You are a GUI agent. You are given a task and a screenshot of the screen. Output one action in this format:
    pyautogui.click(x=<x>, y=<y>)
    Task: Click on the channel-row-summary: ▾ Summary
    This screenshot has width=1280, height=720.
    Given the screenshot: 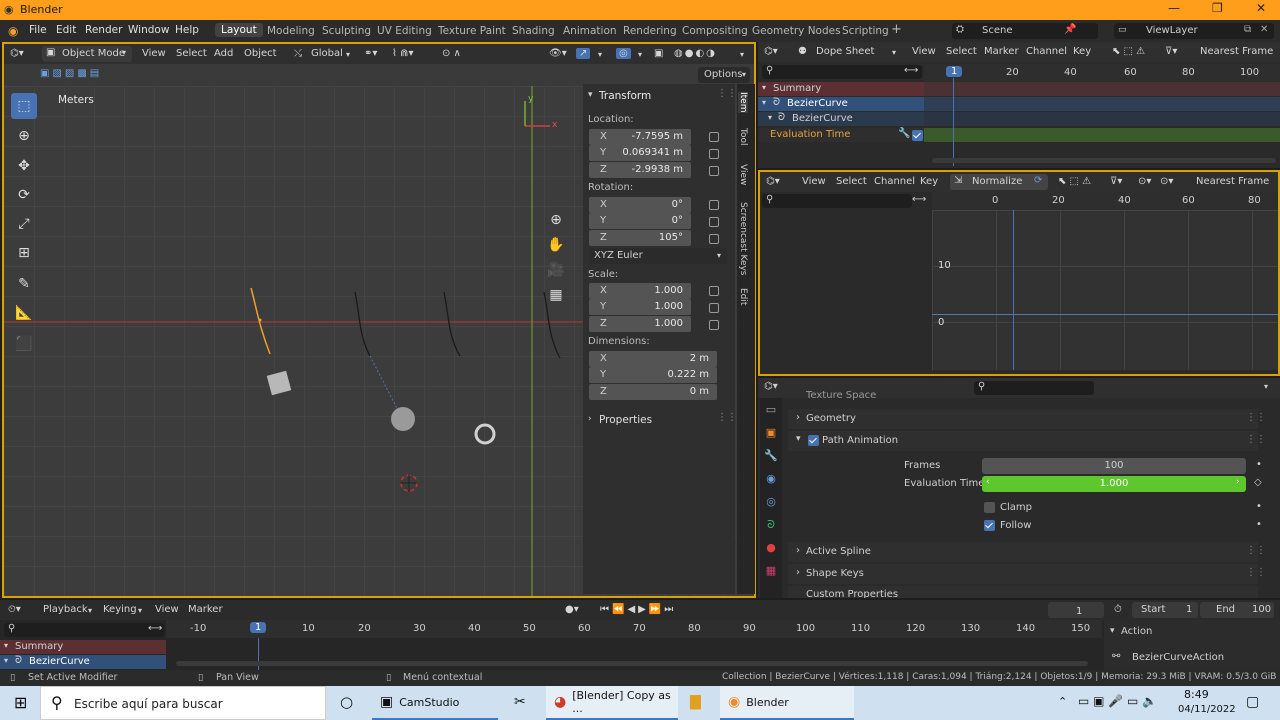 What is the action you would take?
    pyautogui.click(x=841, y=89)
    